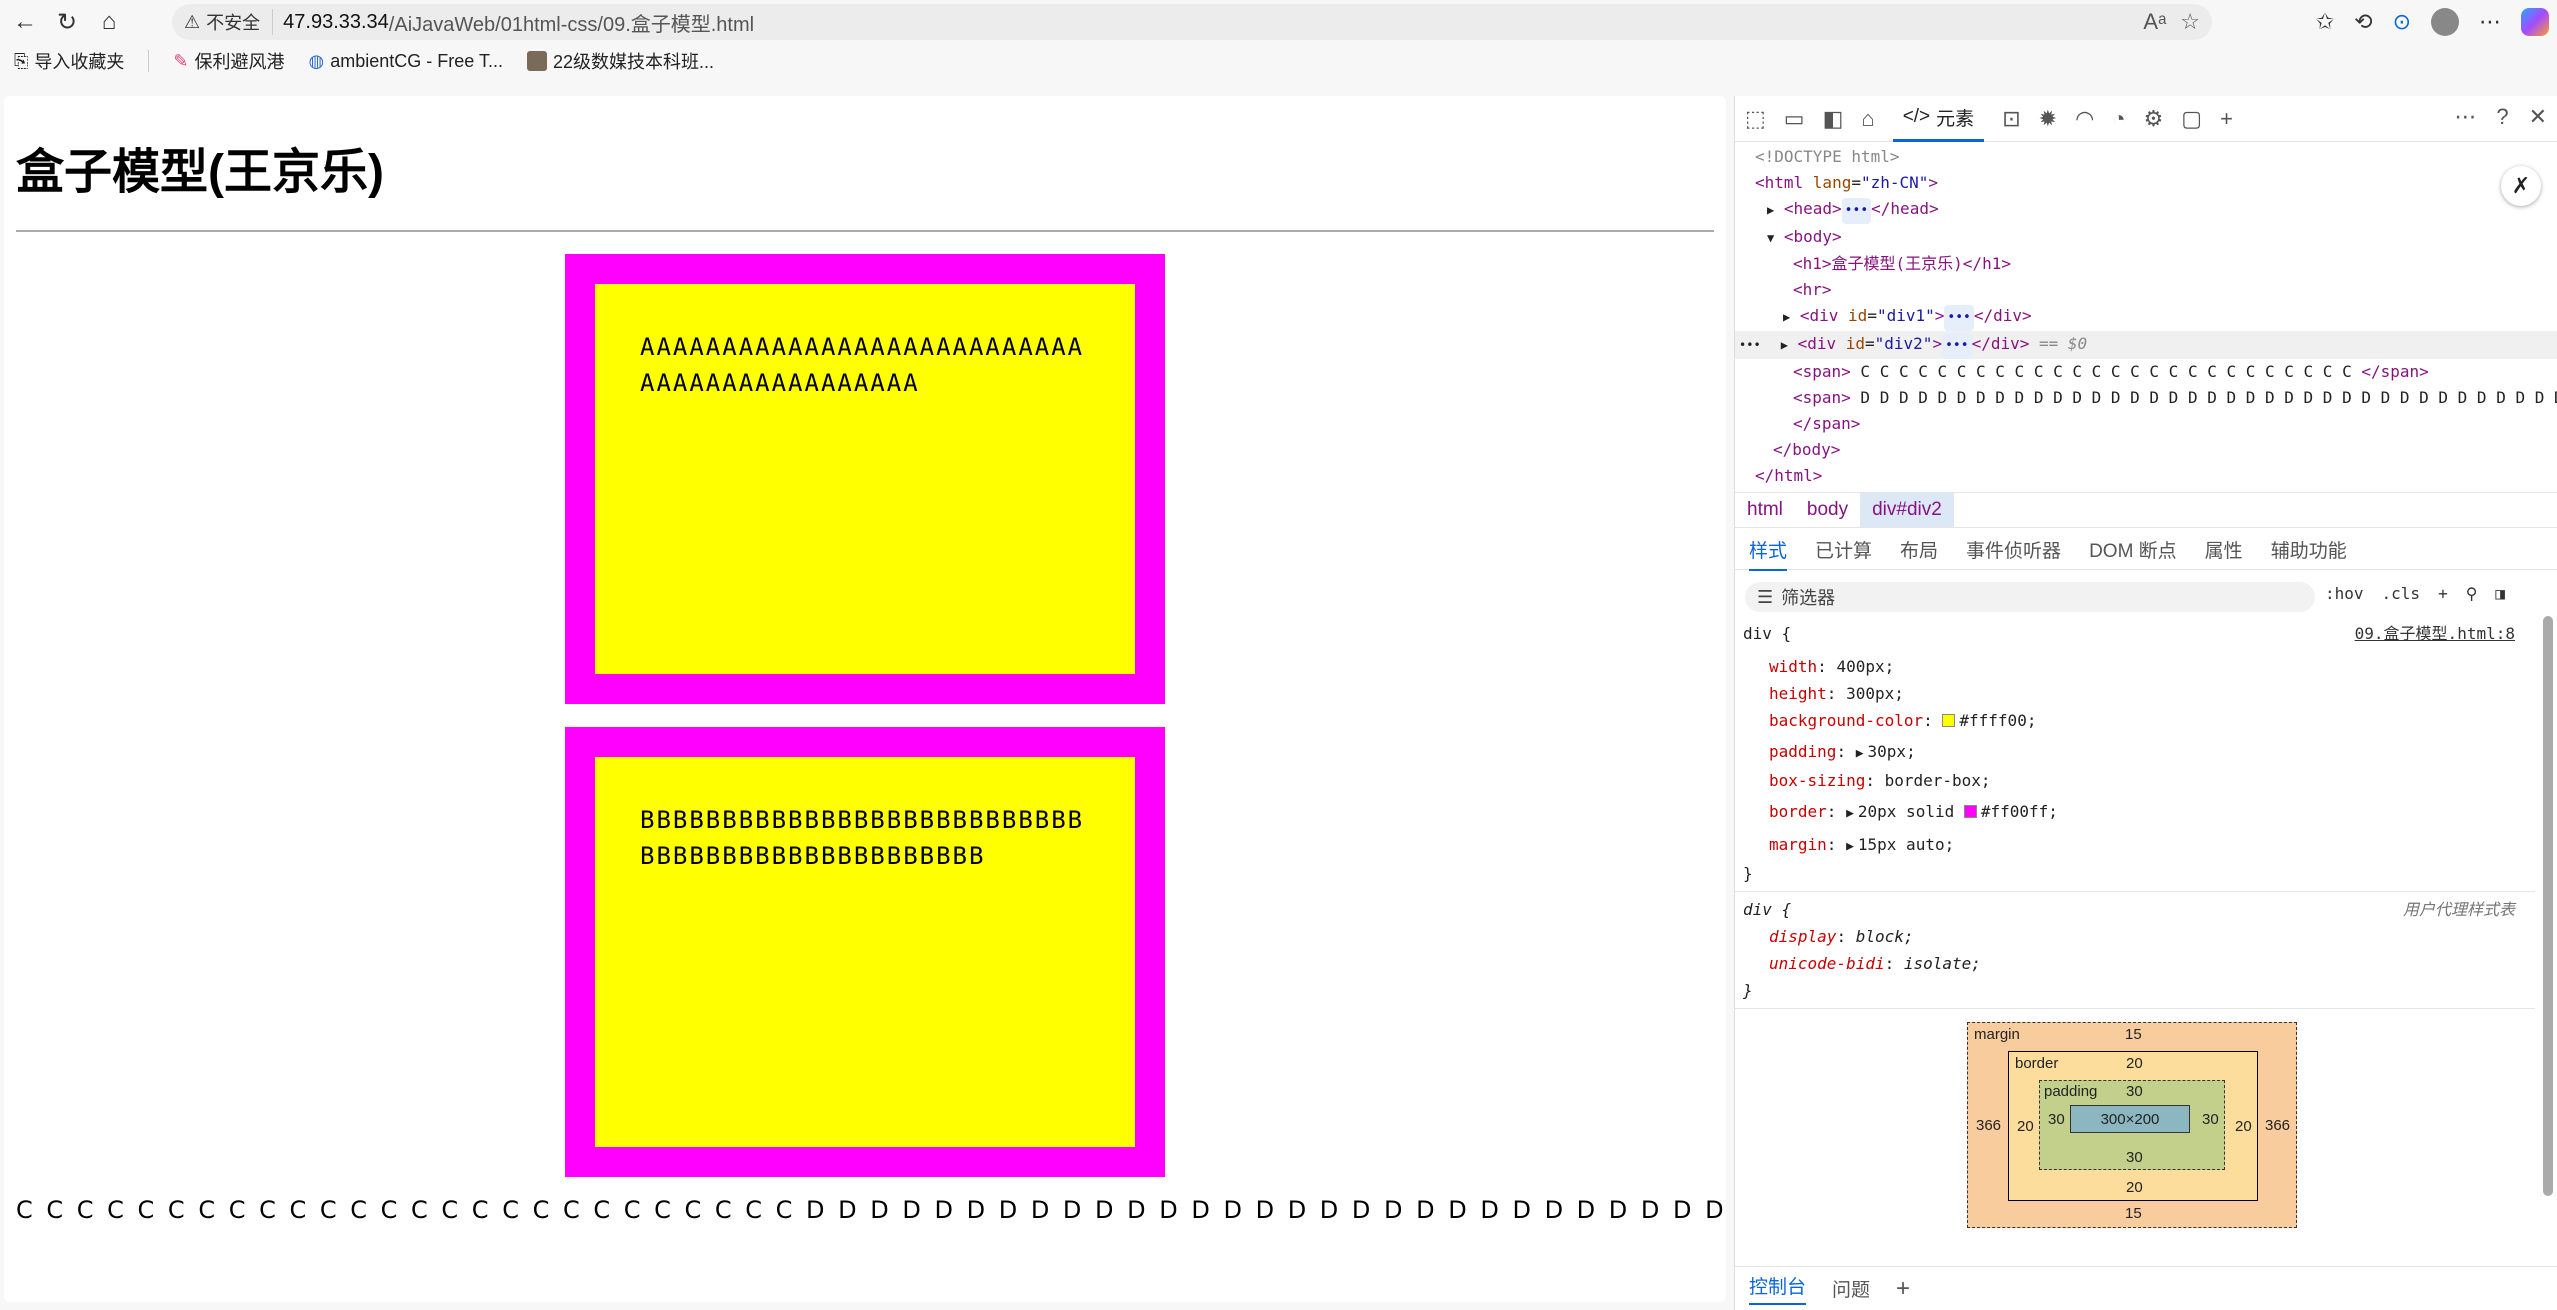 This screenshot has height=1310, width=2557. What do you see at coordinates (1794, 119) in the screenshot?
I see `device-icon: ▭` at bounding box center [1794, 119].